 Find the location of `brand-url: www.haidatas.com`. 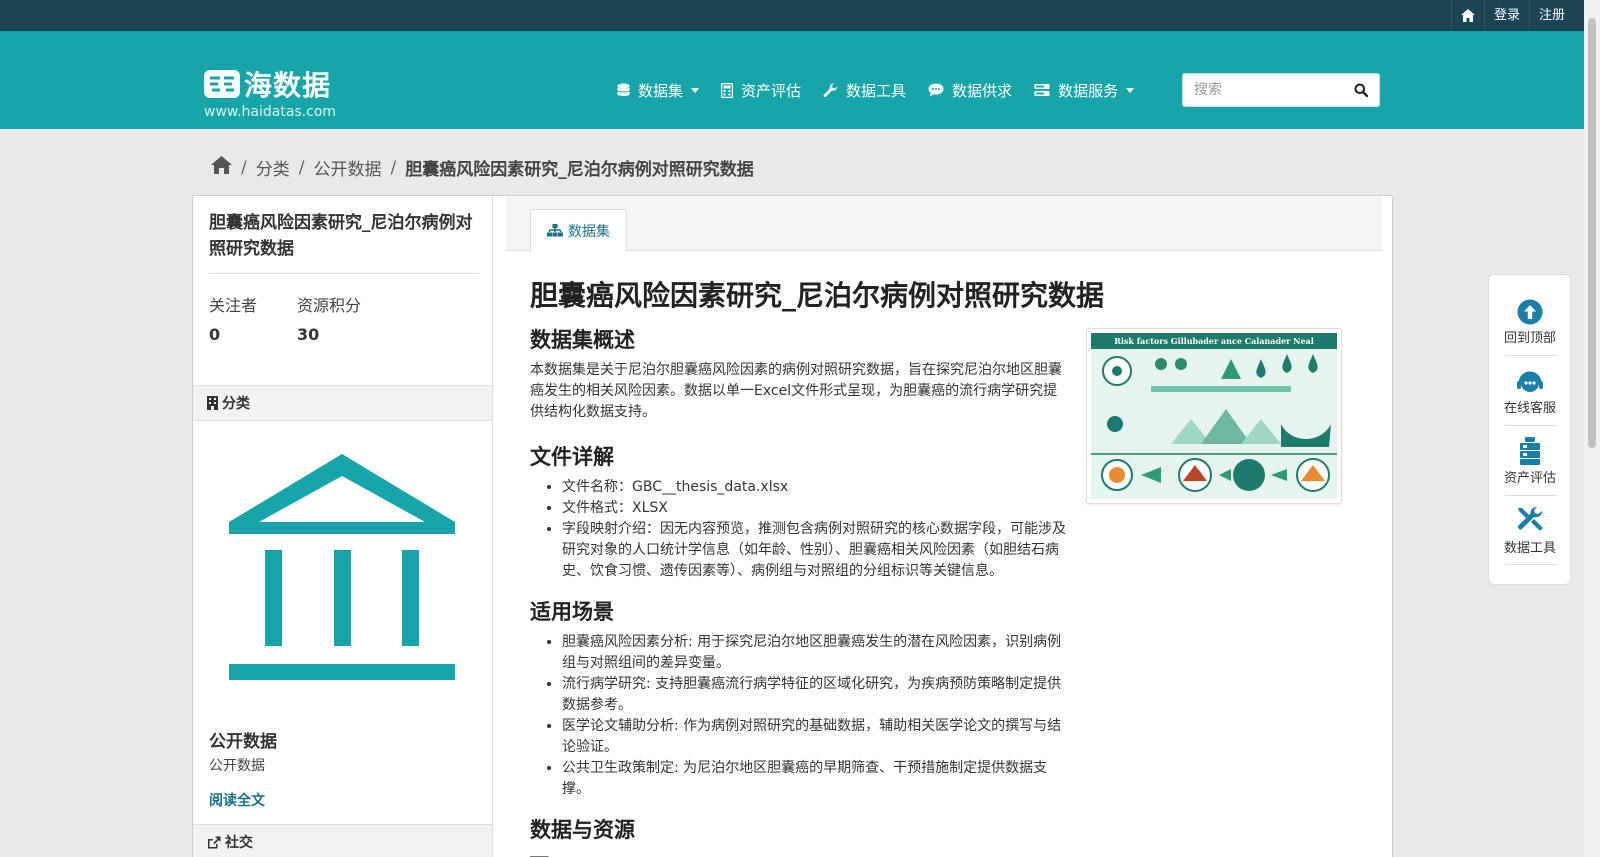

brand-url: www.haidatas.com is located at coordinates (270, 112).